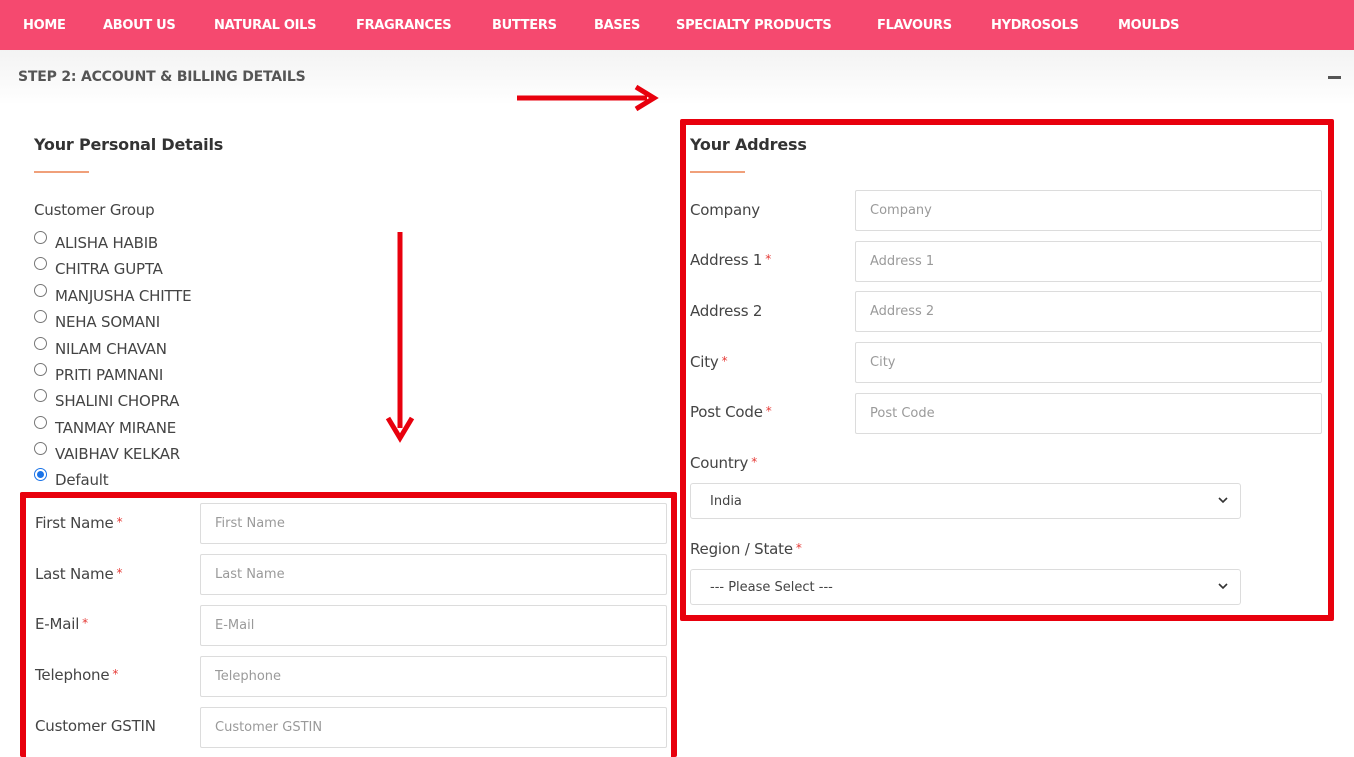 Image resolution: width=1354 pixels, height=757 pixels. I want to click on field-label-text: Telephone, so click(72, 675).